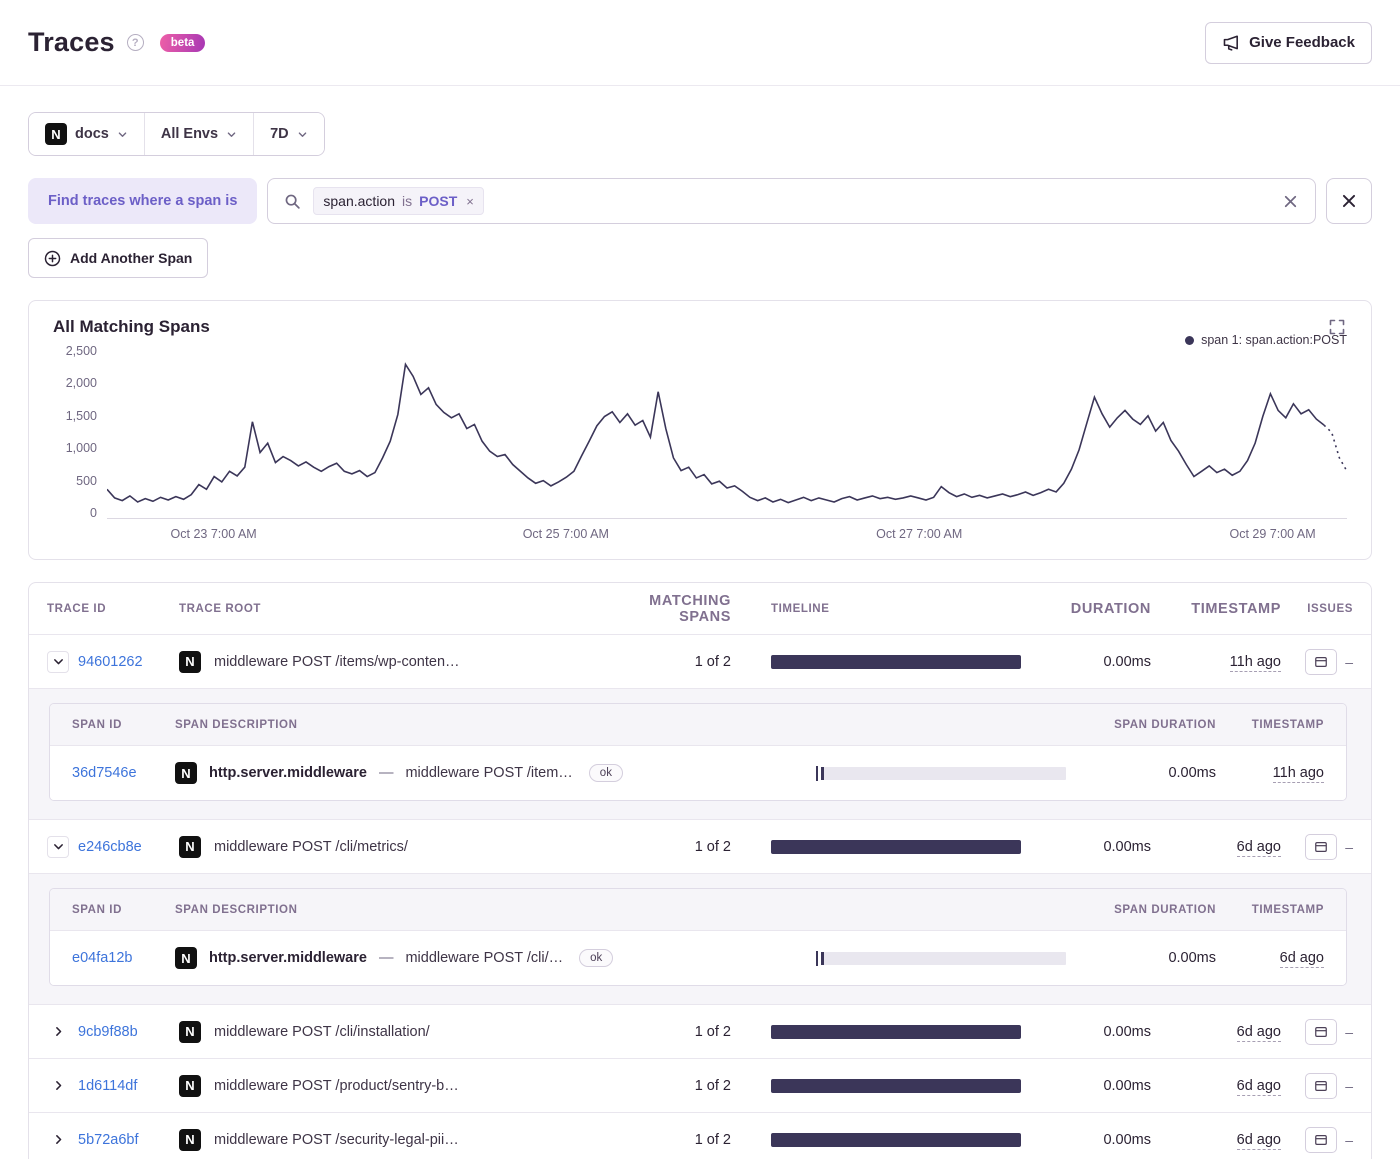 The image size is (1400, 1159). Describe the element at coordinates (102, 958) in the screenshot. I see `span-id-link: e04fa12b` at that location.